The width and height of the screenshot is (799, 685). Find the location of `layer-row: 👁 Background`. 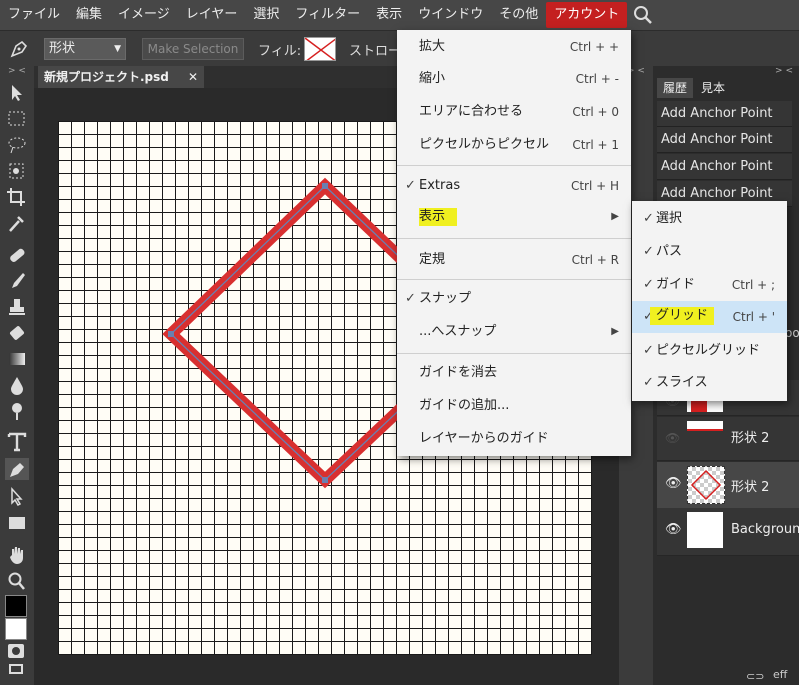

layer-row: 👁 Background is located at coordinates (728, 532).